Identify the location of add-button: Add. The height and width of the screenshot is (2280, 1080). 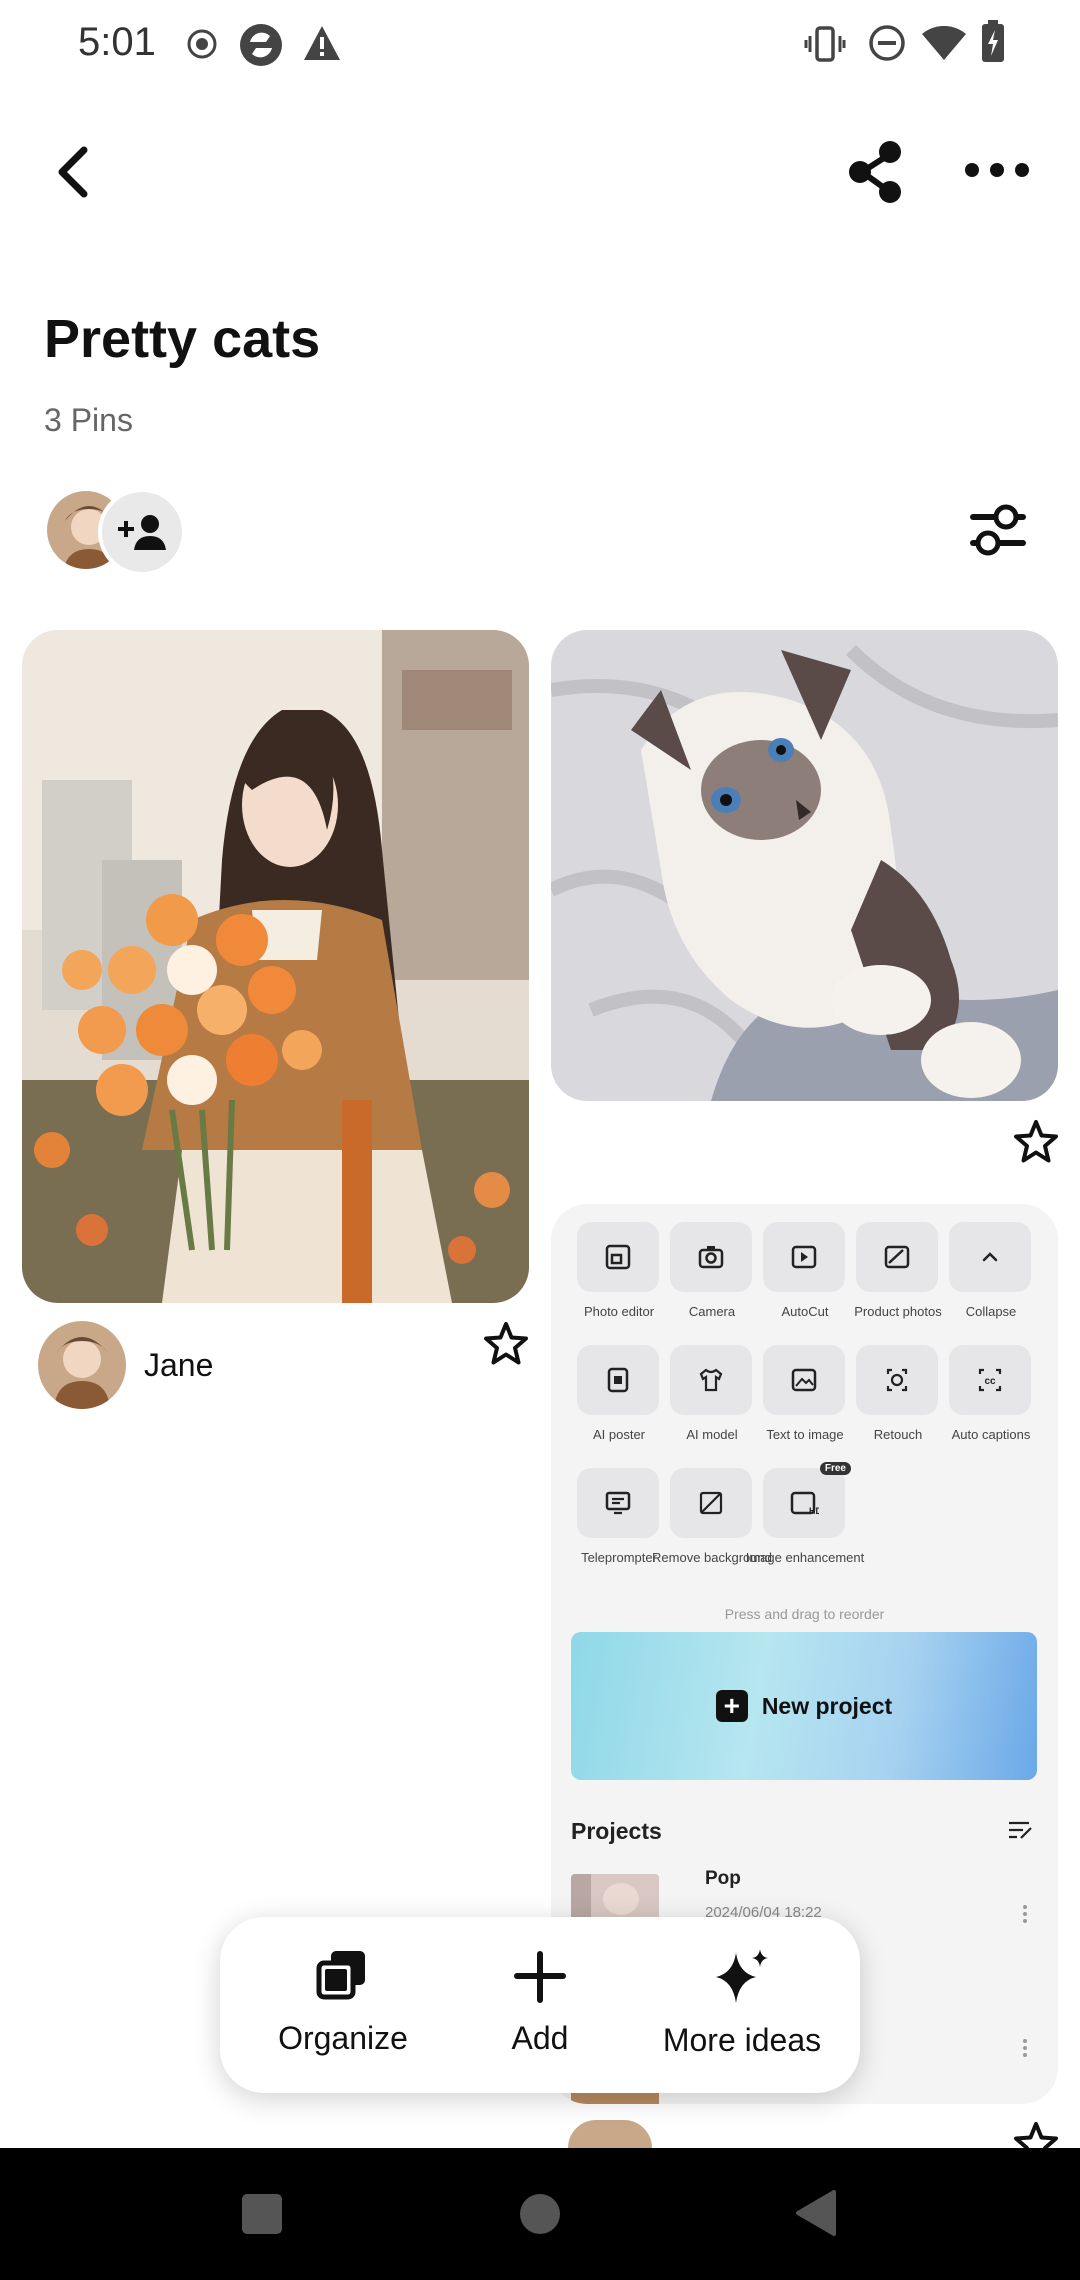
(540, 2002).